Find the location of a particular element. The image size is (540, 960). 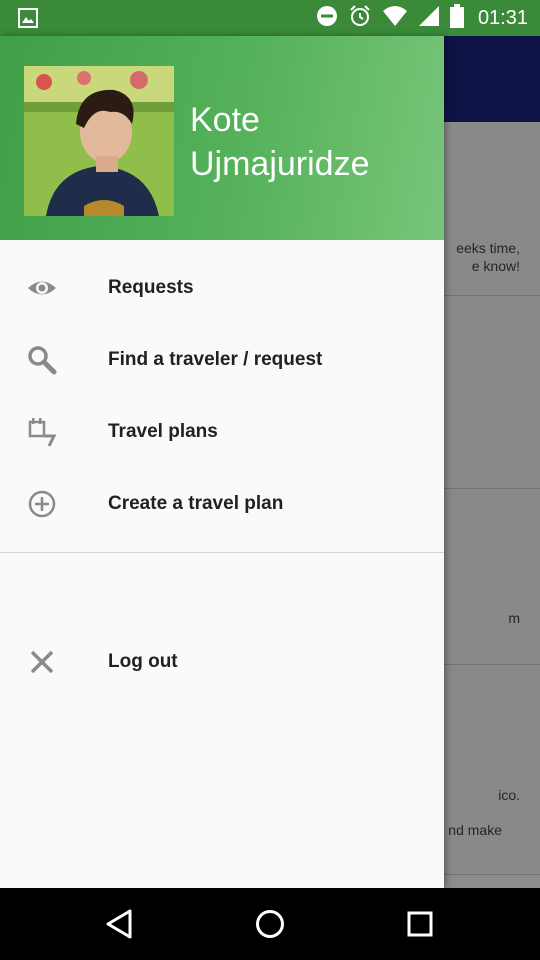

status-time: 01:31 is located at coordinates (502, 17).